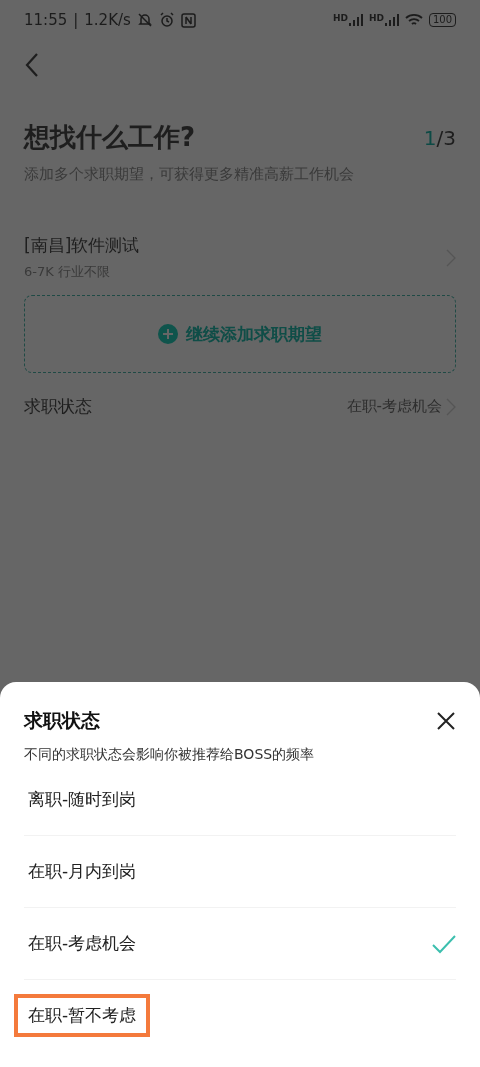 The width and height of the screenshot is (480, 1067). What do you see at coordinates (170, 755) in the screenshot?
I see `sheet-subtitle: 不同的求职状态会影响你被推荐给BOSS的频率` at bounding box center [170, 755].